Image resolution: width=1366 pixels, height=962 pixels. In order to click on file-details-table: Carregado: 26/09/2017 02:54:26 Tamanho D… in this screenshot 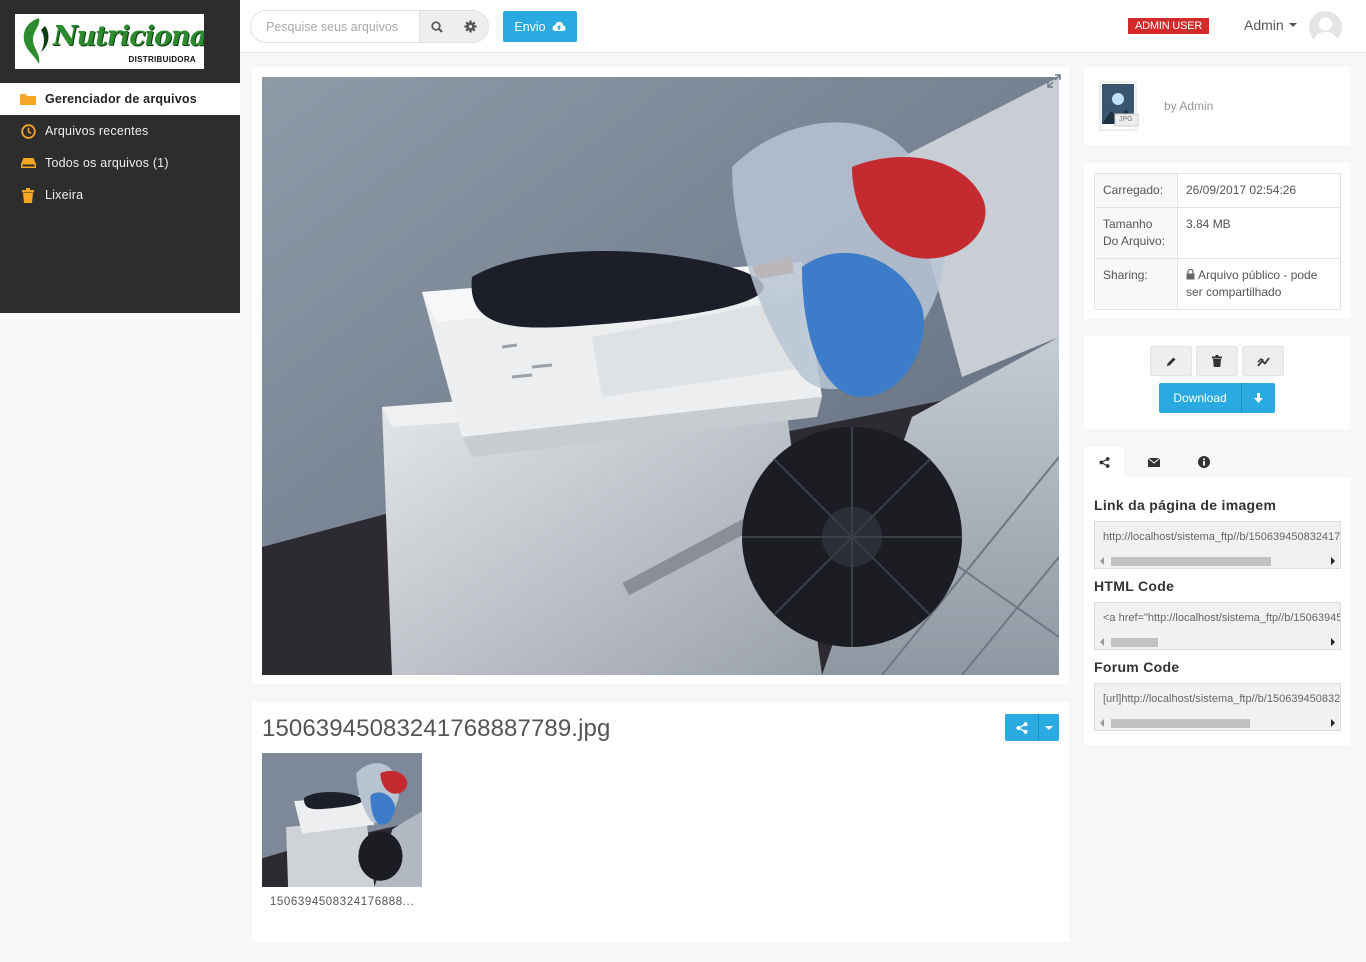, I will do `click(1217, 241)`.